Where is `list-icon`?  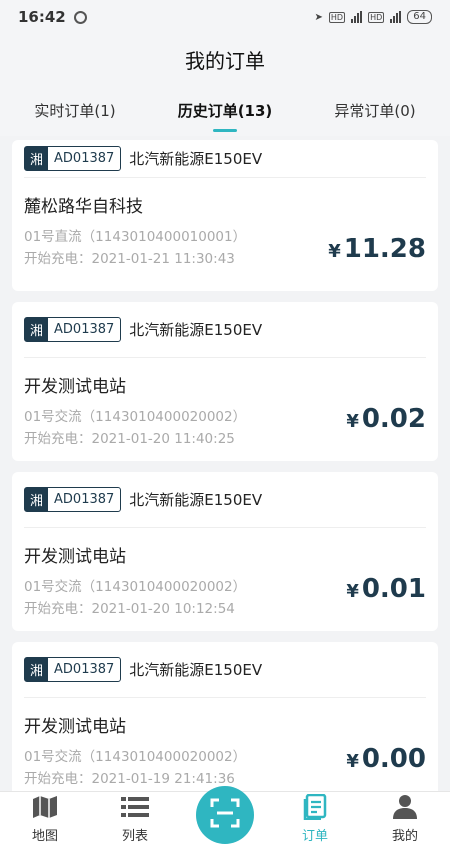
list-icon is located at coordinates (135, 807).